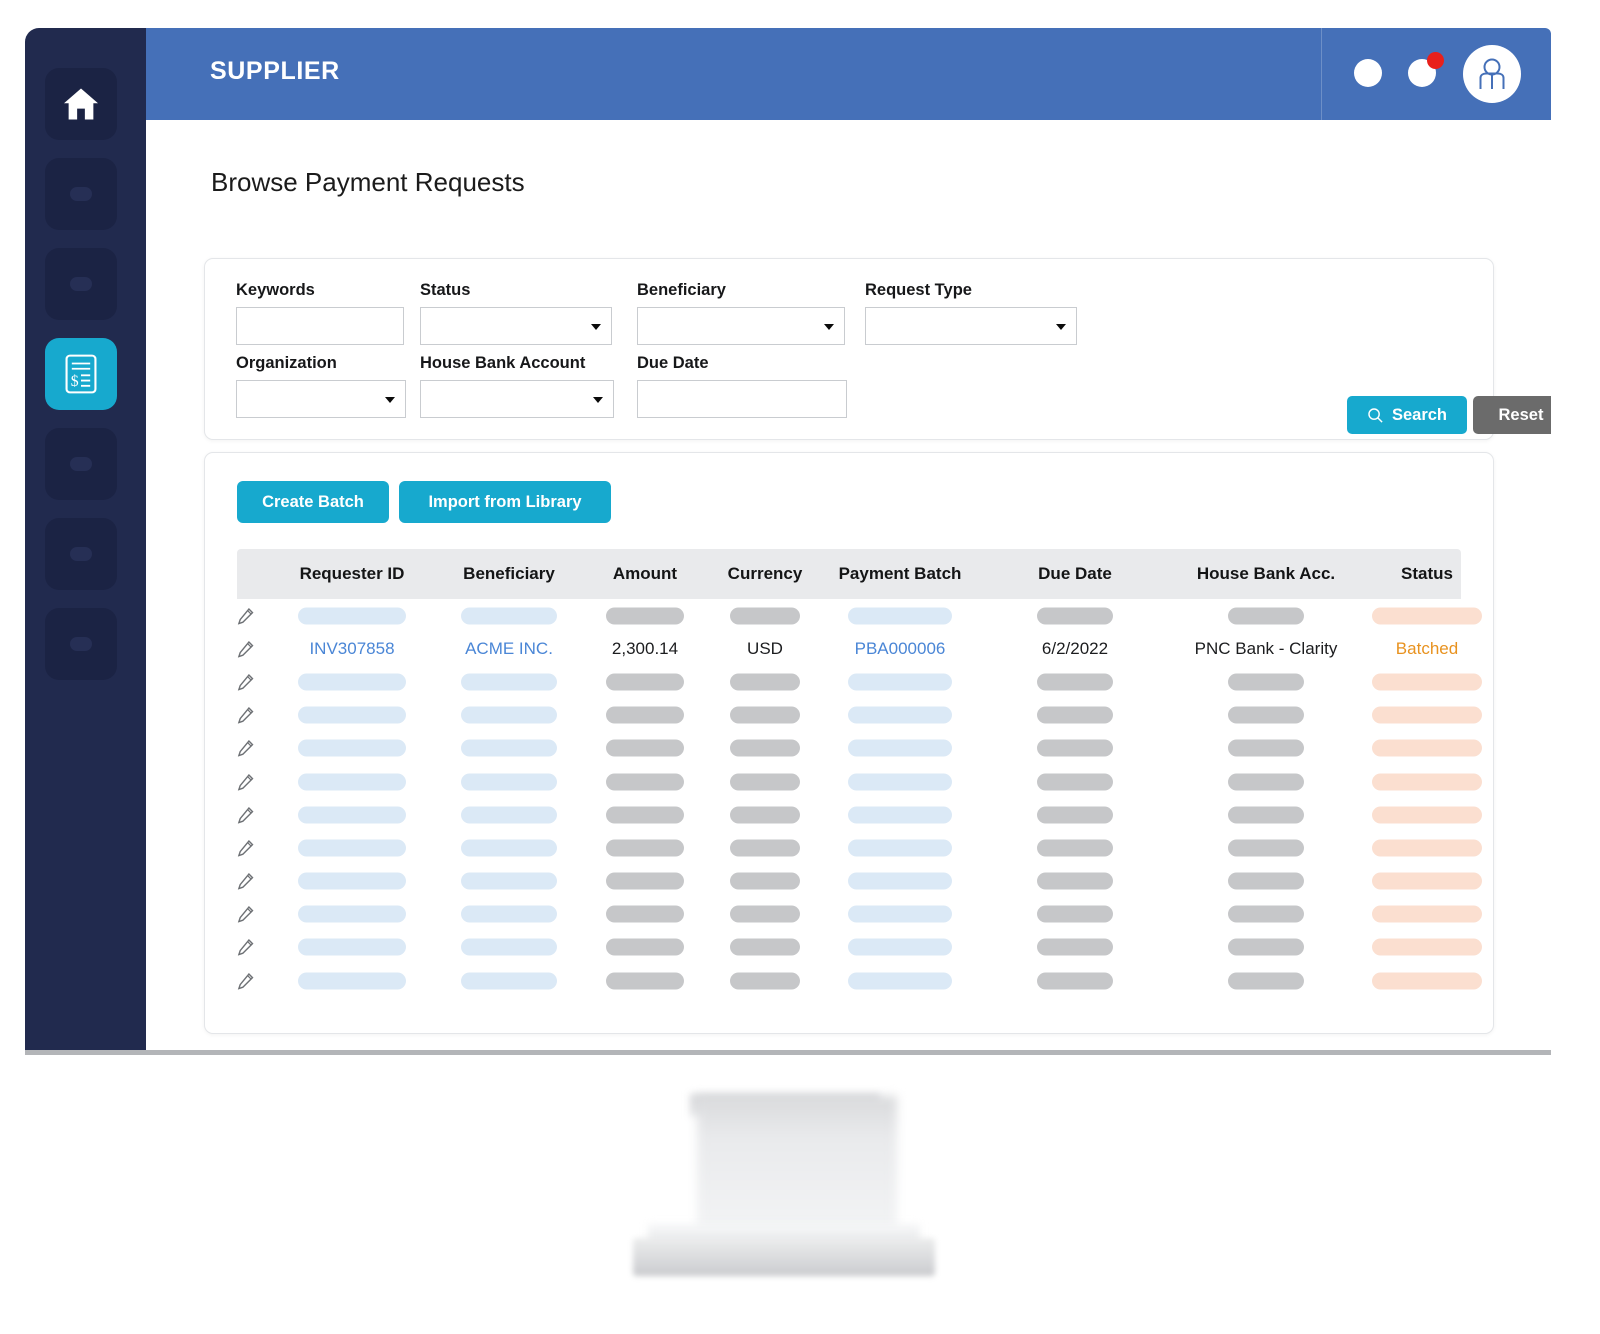 Image resolution: width=1600 pixels, height=1334 pixels. Describe the element at coordinates (900, 649) in the screenshot. I see `cell-payment-batch: PBA000006` at that location.